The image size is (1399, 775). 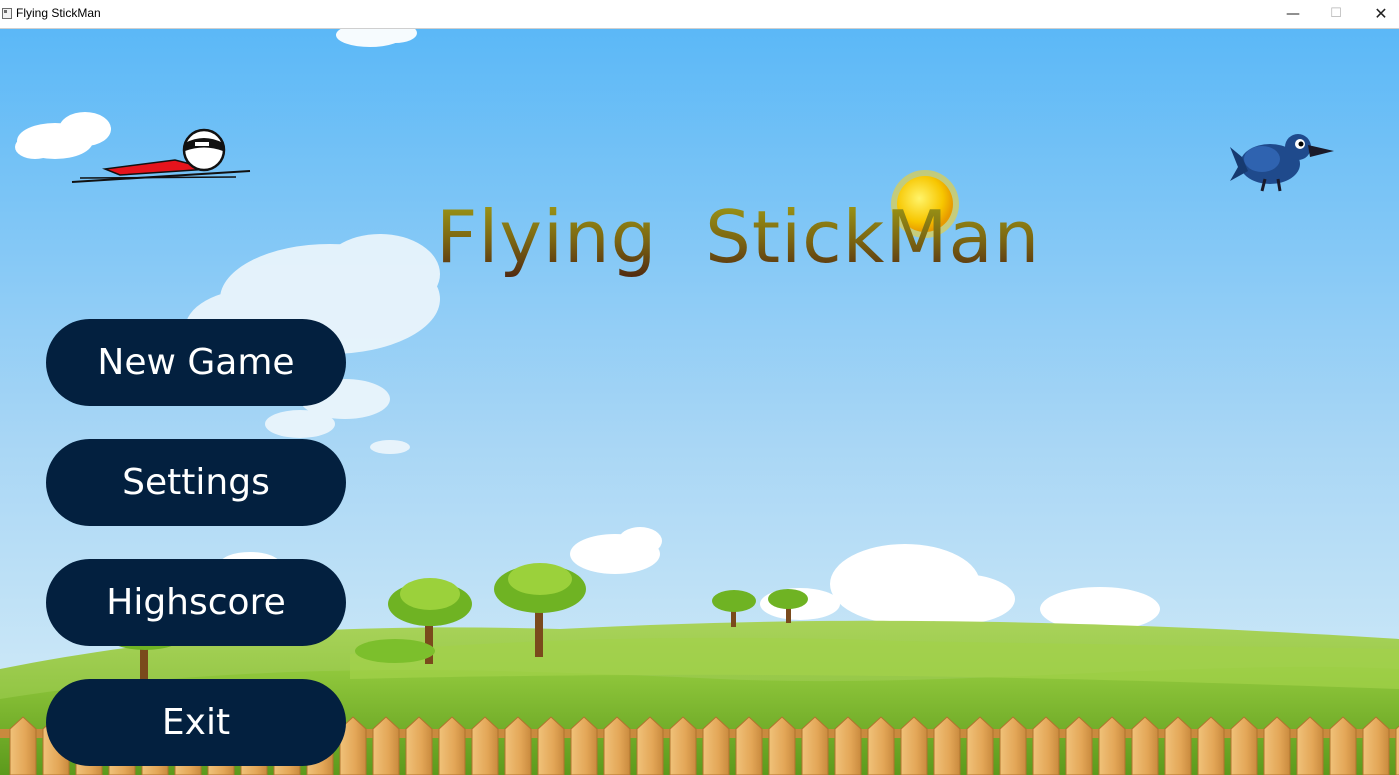 I want to click on settings-button: Settings, so click(x=196, y=482).